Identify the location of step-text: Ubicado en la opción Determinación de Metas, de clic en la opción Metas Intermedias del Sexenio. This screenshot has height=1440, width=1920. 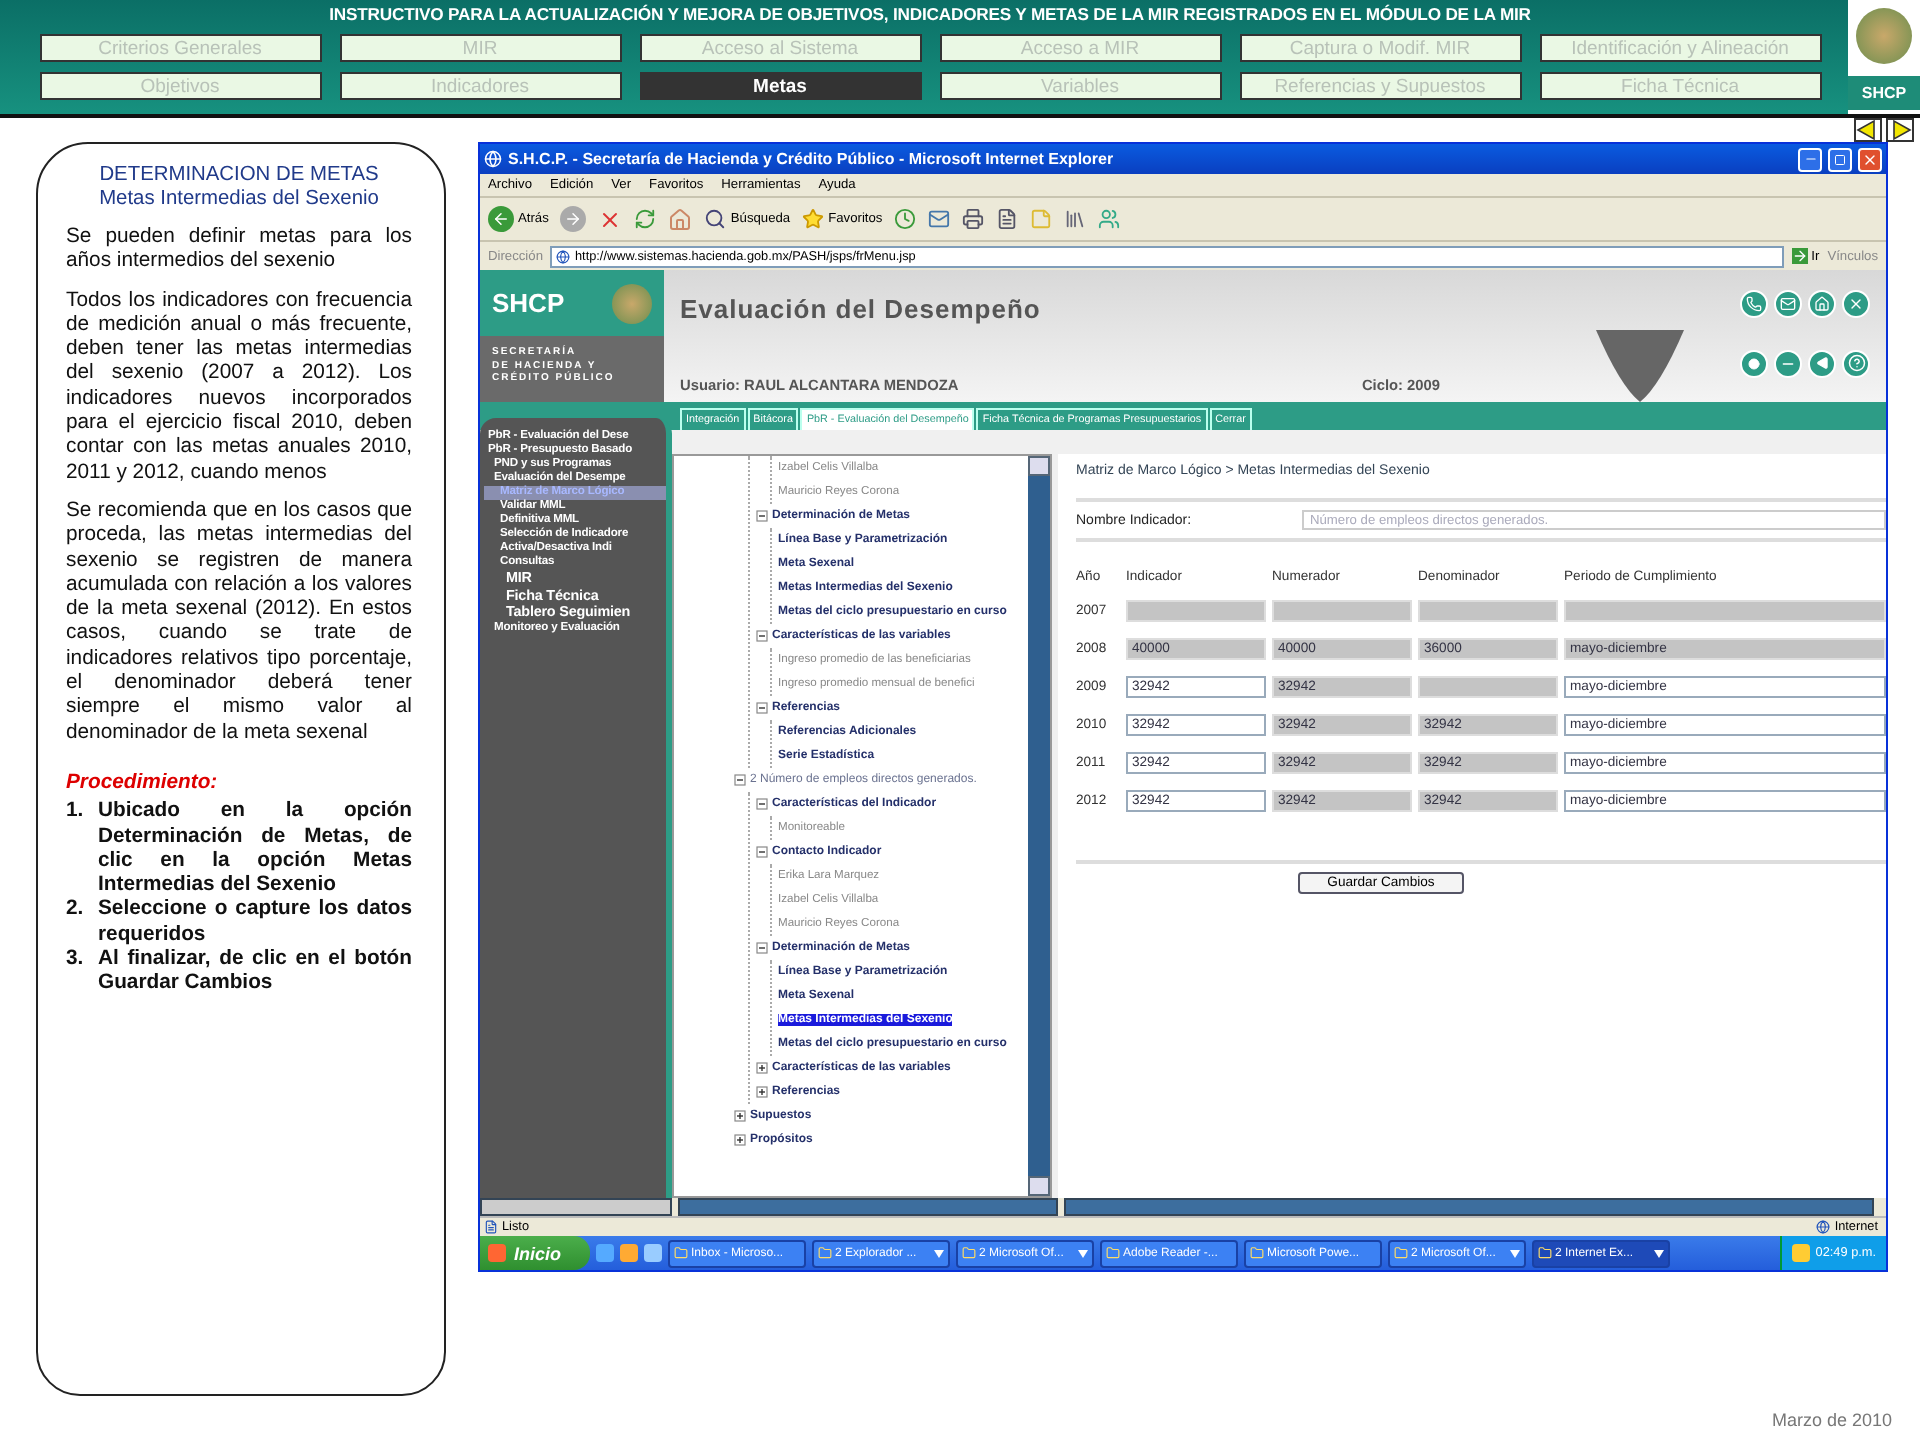
(255, 849).